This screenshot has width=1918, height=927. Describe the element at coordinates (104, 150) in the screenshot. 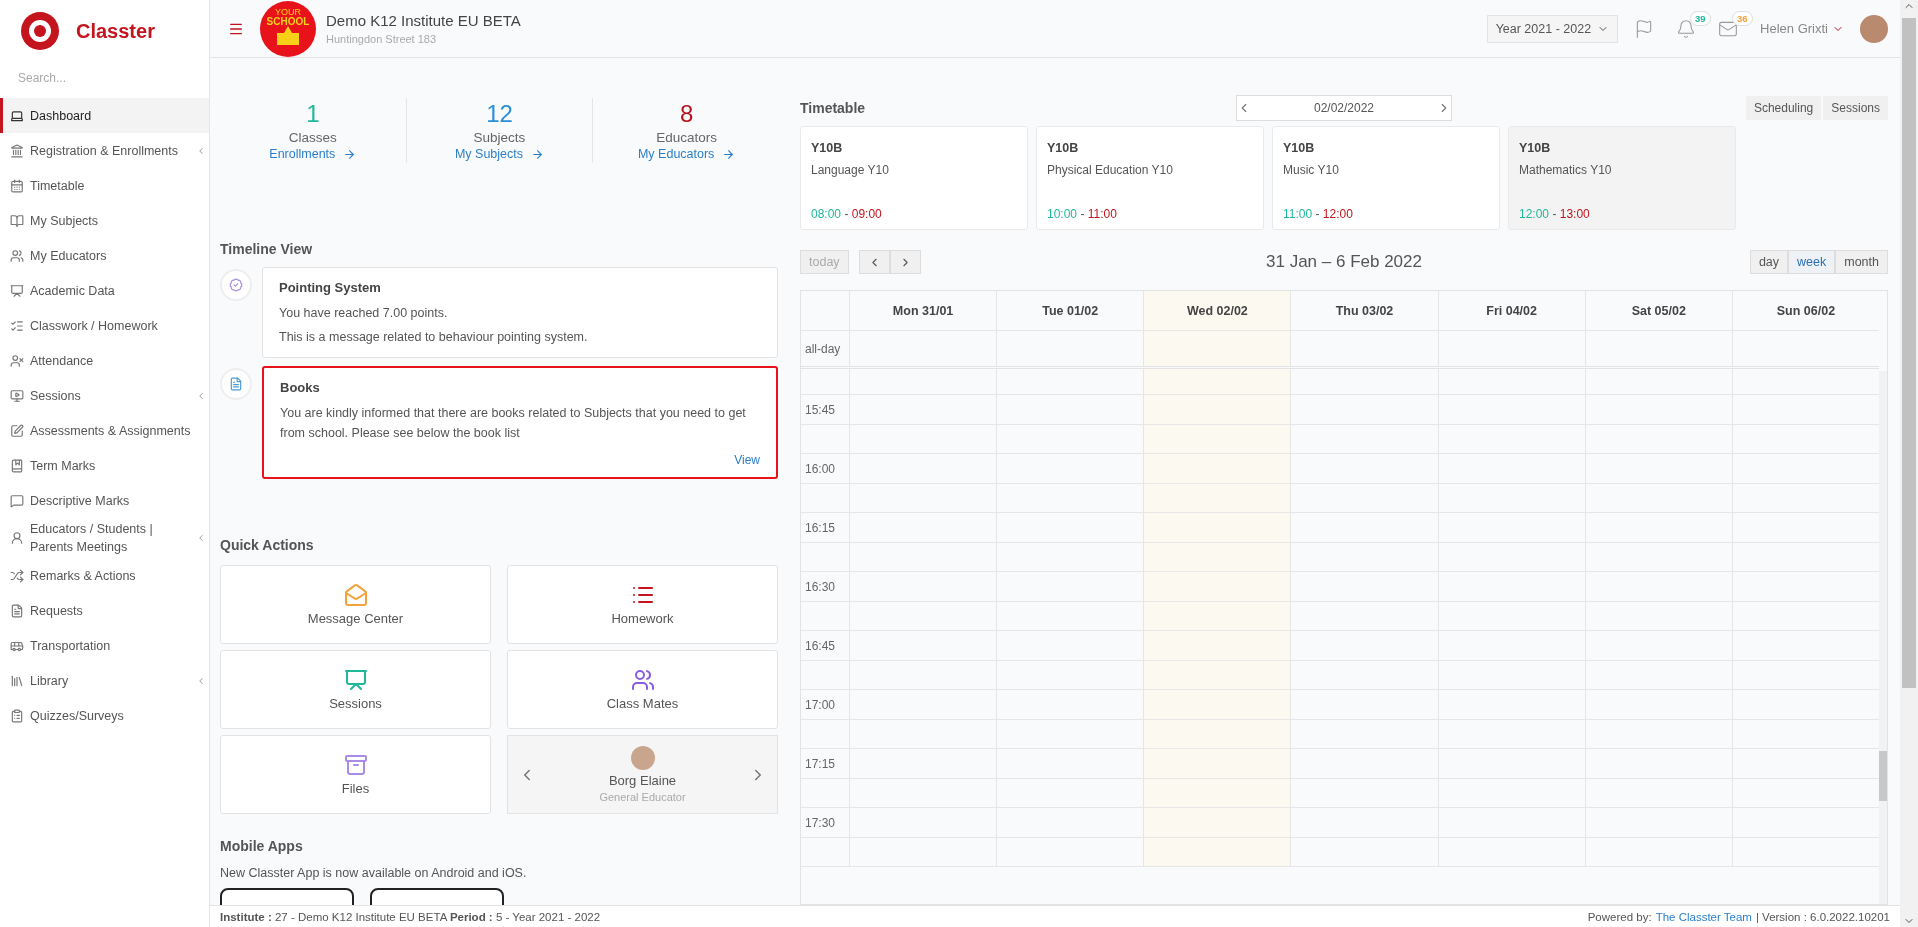

I see `sidebar-item: Registration & Enrollments` at that location.